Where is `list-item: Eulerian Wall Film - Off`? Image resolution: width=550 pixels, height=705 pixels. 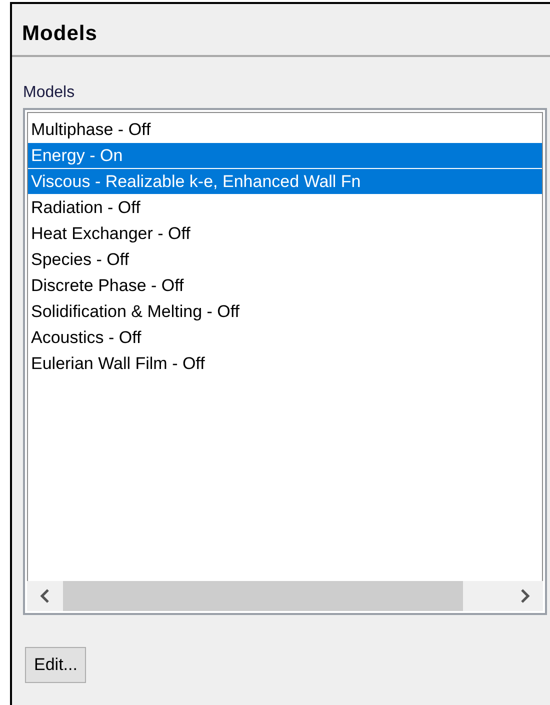 list-item: Eulerian Wall Film - Off is located at coordinates (285, 364).